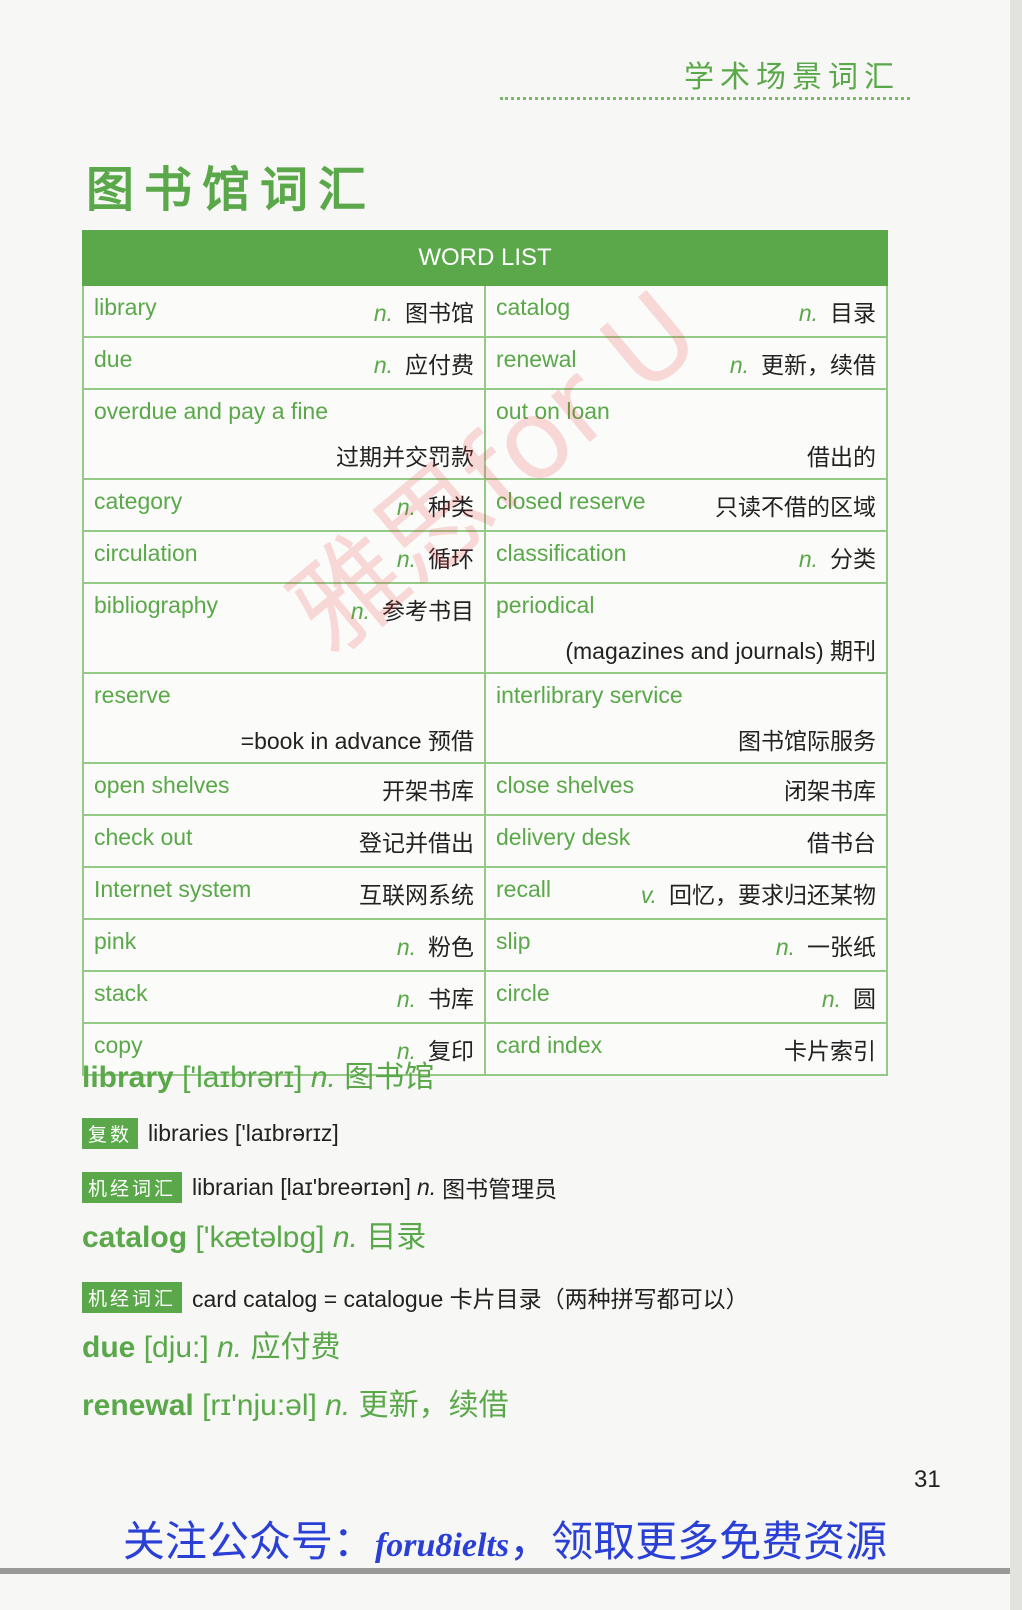 The image size is (1022, 1610). I want to click on chinese-text: 种类, so click(451, 507).